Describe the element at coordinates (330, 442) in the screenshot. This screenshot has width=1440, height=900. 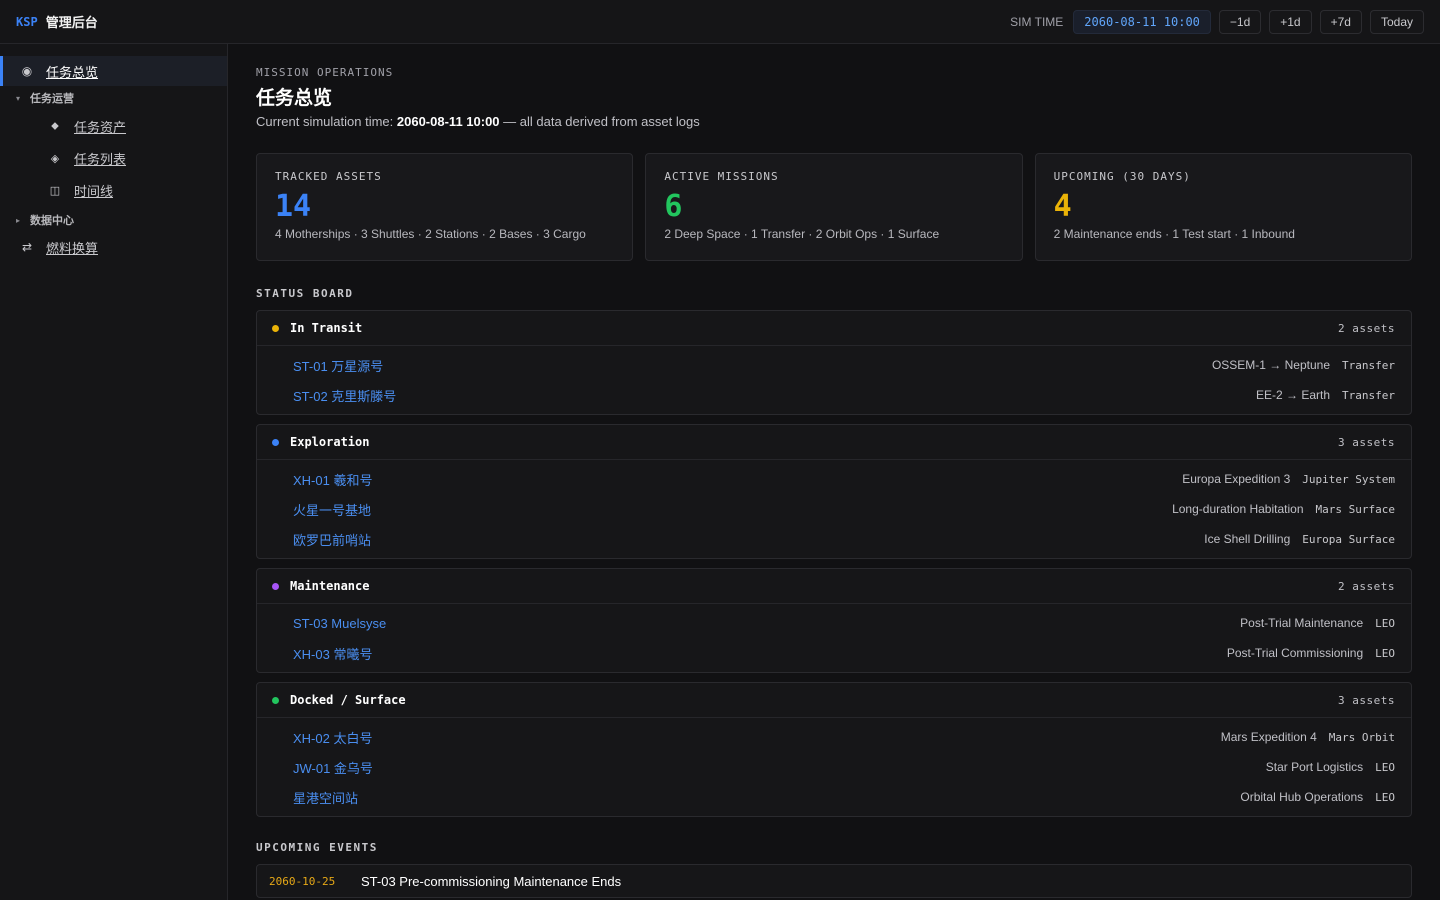
I see `status-group-title: Exploration` at that location.